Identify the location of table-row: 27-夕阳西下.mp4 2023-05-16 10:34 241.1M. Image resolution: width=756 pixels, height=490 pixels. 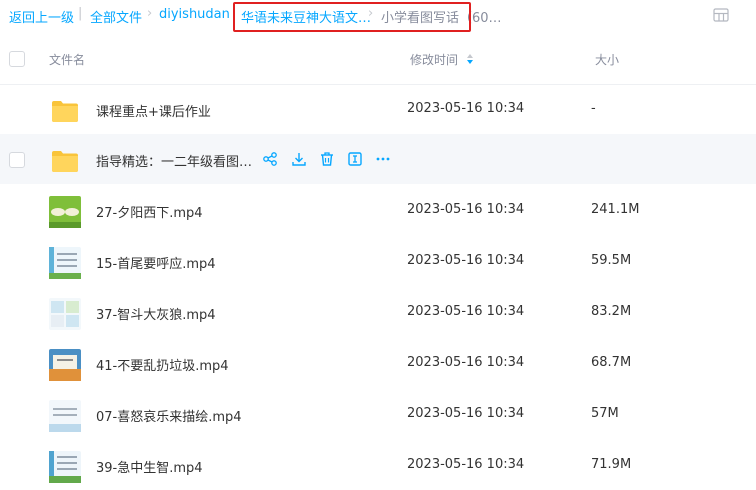
(378, 210).